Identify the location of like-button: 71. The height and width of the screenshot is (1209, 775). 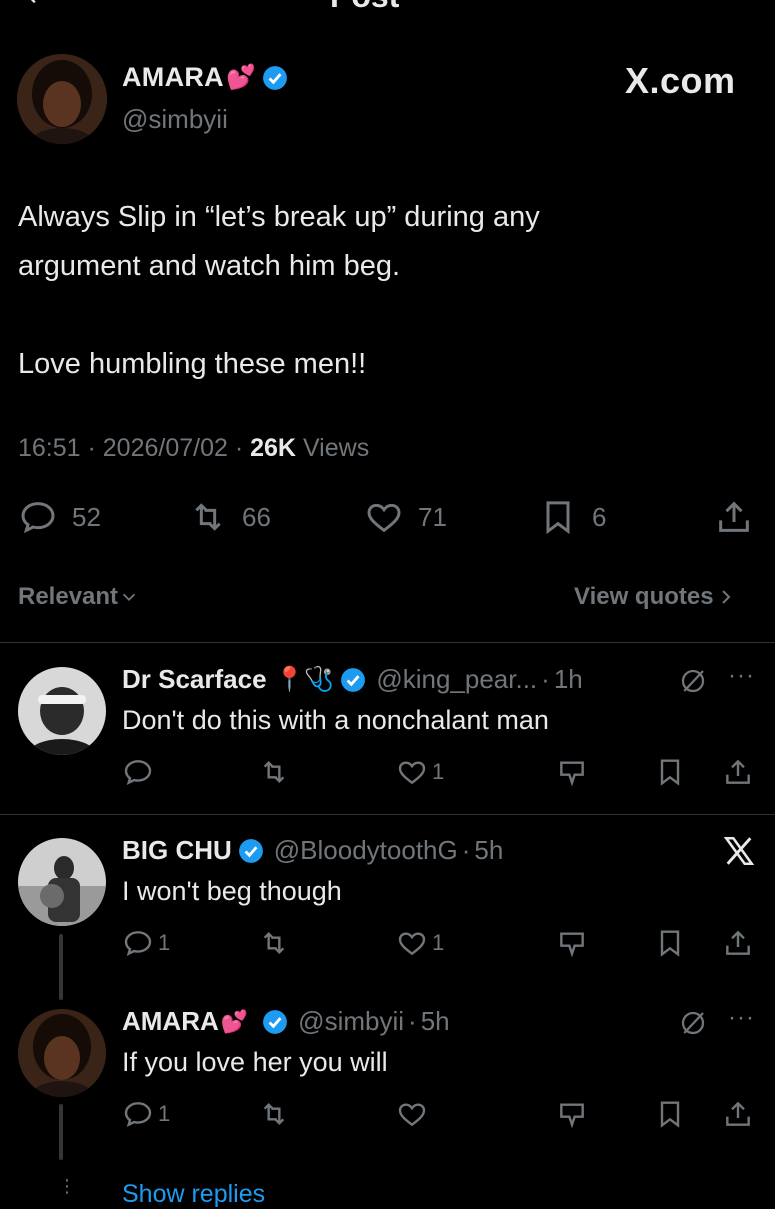
(405, 517).